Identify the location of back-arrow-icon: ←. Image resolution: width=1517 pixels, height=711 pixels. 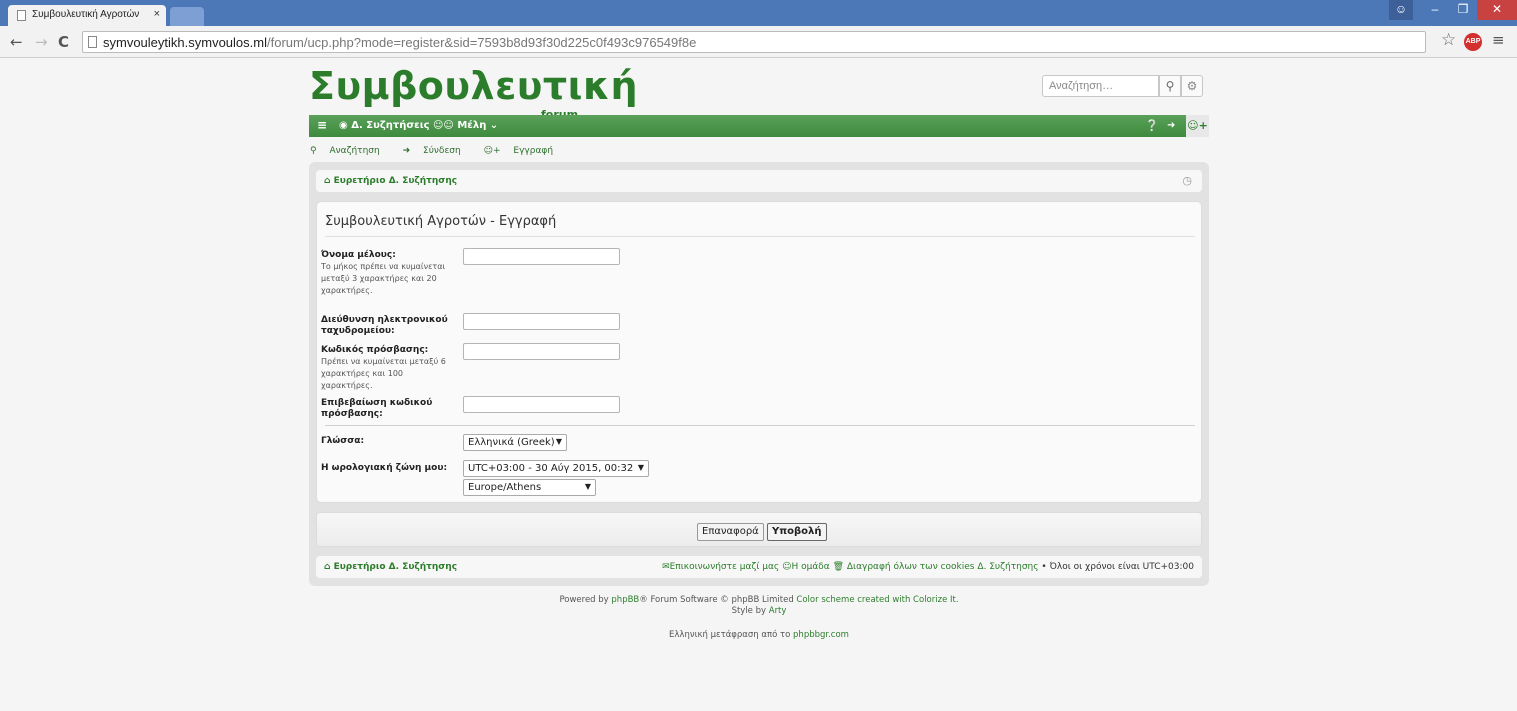
(16, 42).